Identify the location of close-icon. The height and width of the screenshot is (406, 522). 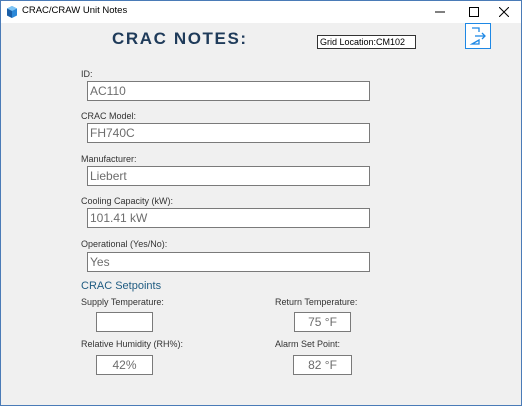
(504, 12).